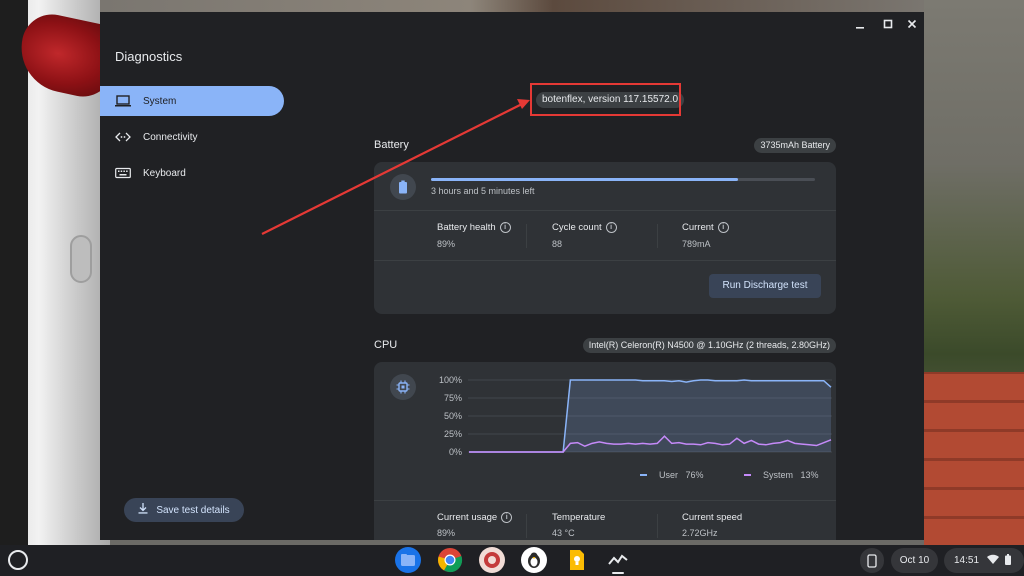 The height and width of the screenshot is (576, 1024). What do you see at coordinates (993, 560) in the screenshot?
I see `wifi-icon` at bounding box center [993, 560].